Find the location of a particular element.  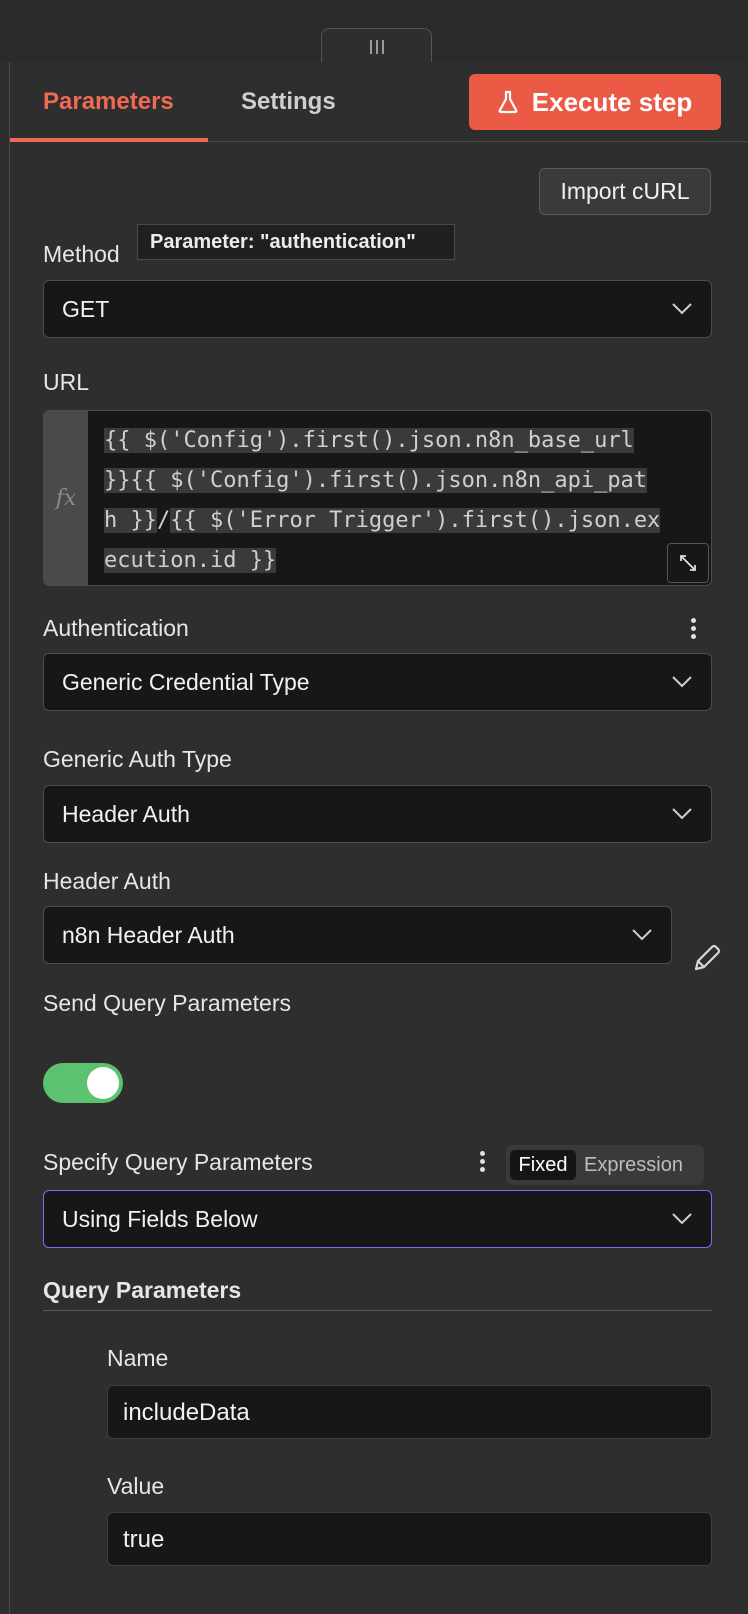

authentication-value: Generic Credential Type is located at coordinates (186, 682).